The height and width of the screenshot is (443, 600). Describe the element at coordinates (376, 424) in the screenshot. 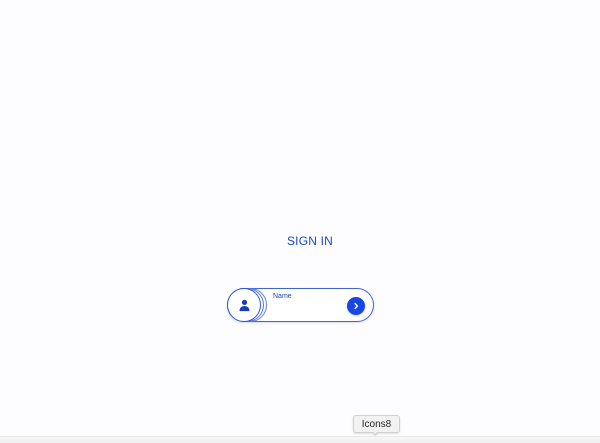

I see `tooltip-text: Icons8` at that location.